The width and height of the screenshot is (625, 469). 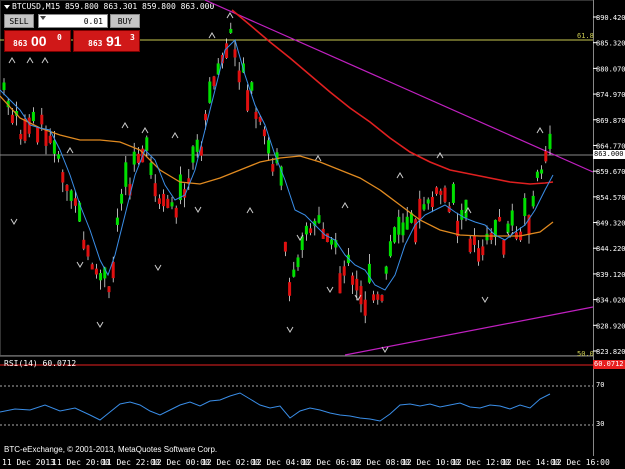 What do you see at coordinates (610, 224) in the screenshot?
I see `price-tick-label: 849.320` at bounding box center [610, 224].